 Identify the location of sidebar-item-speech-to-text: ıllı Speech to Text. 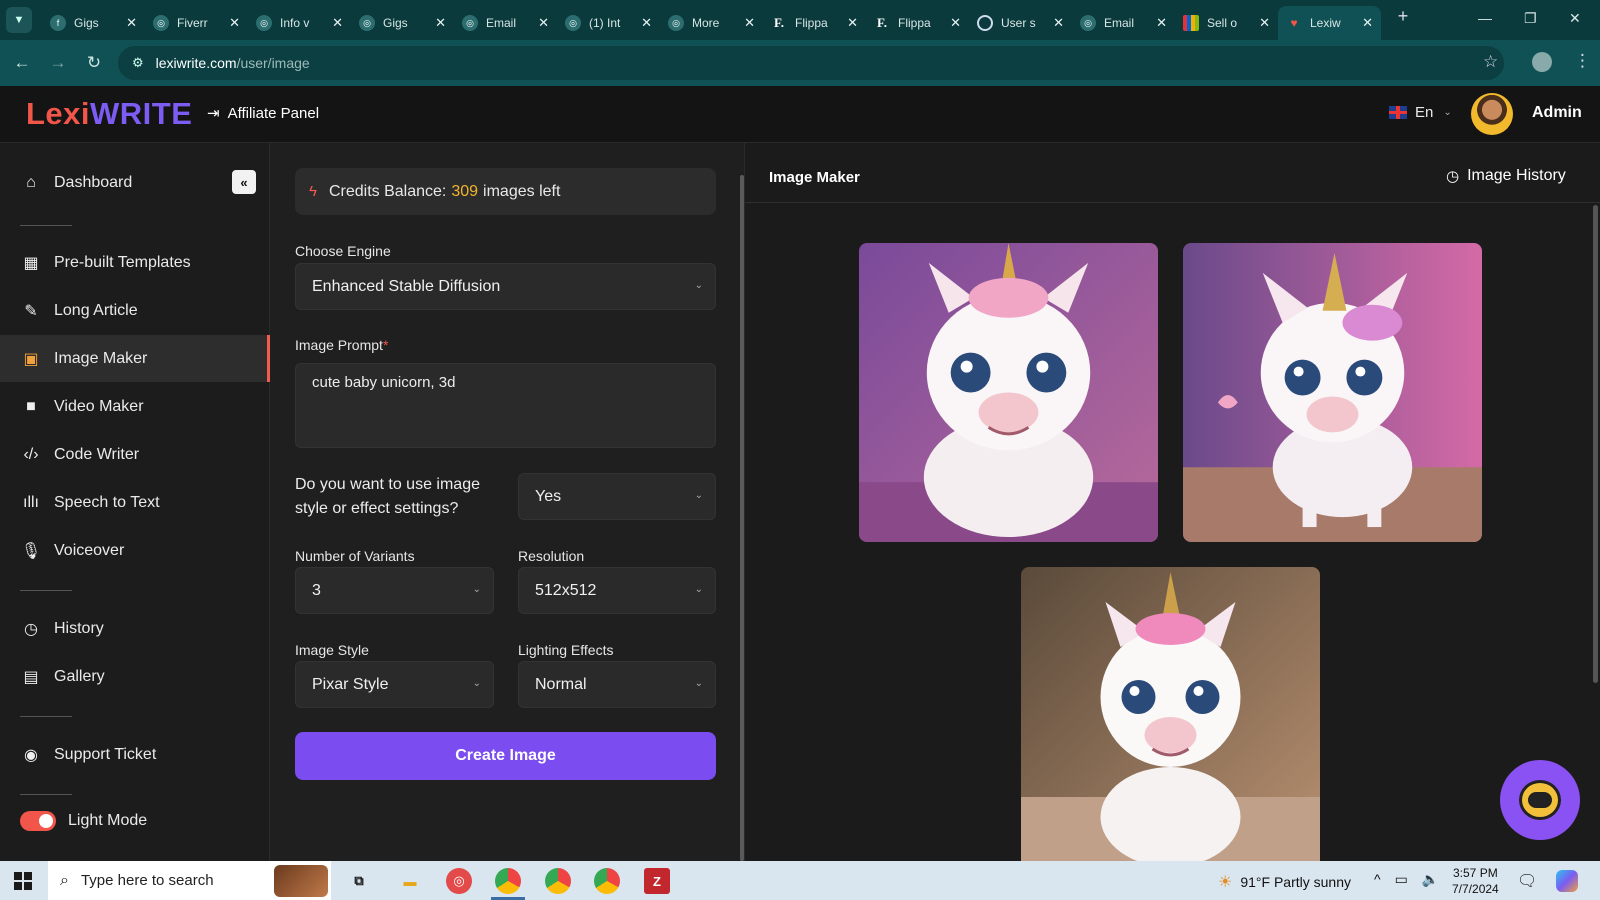
(135, 502).